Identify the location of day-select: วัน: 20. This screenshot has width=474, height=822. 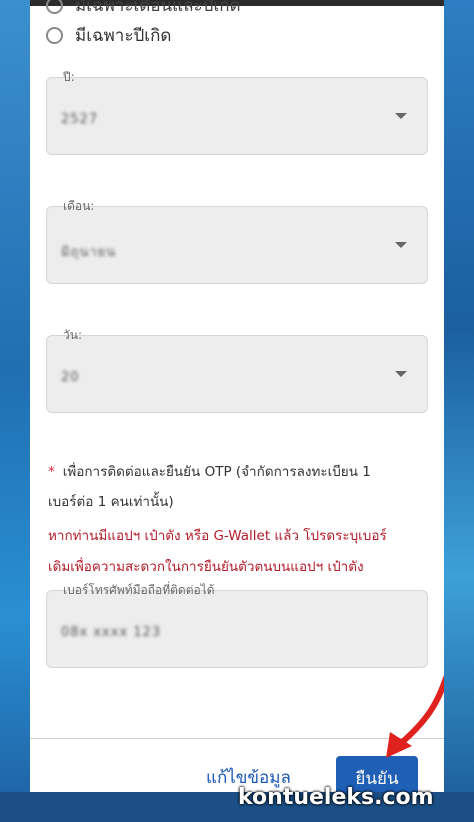
(237, 370).